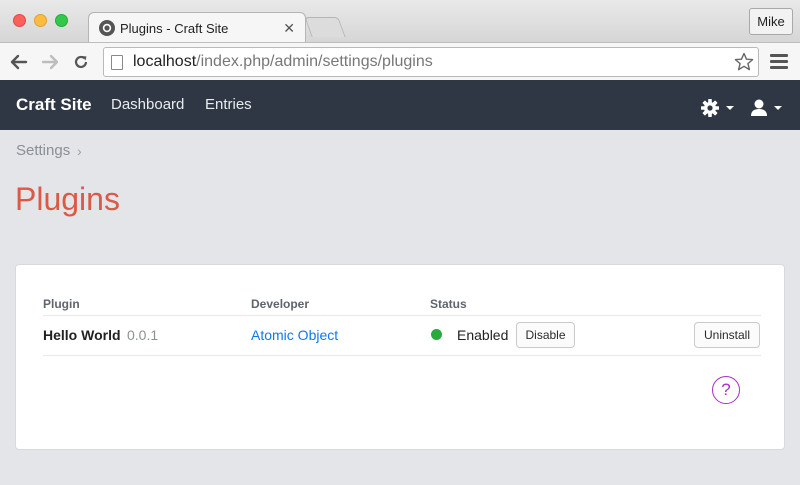  I want to click on row-divider, so click(402, 355).